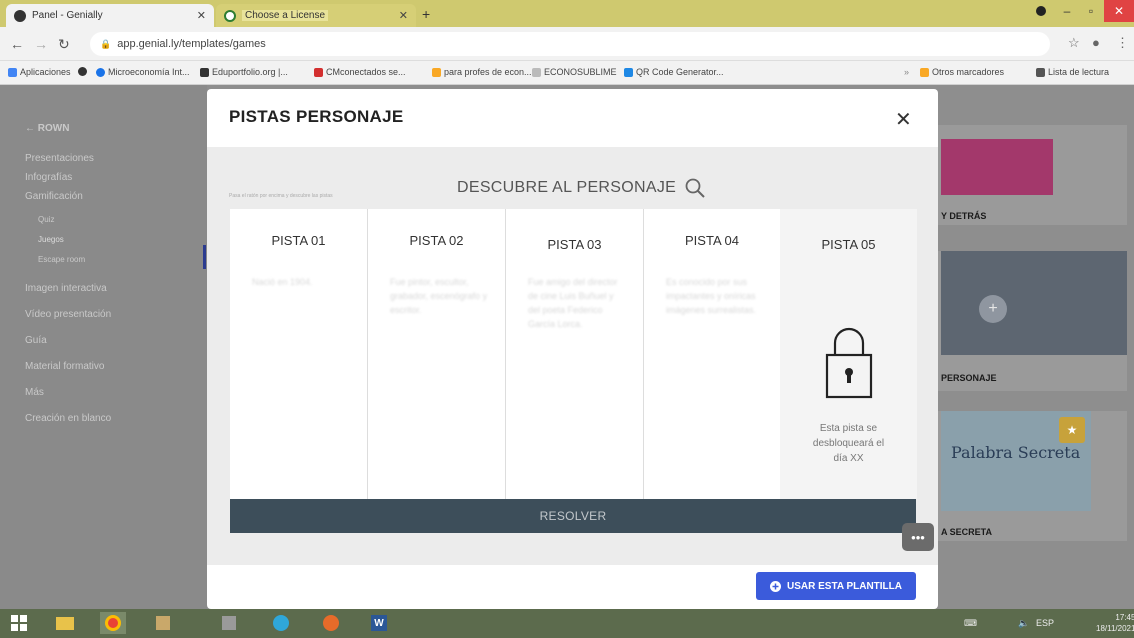 This screenshot has width=1134, height=638. What do you see at coordinates (110, 15) in the screenshot?
I see `tab-panel-genially: Panel - Genially ✕` at bounding box center [110, 15].